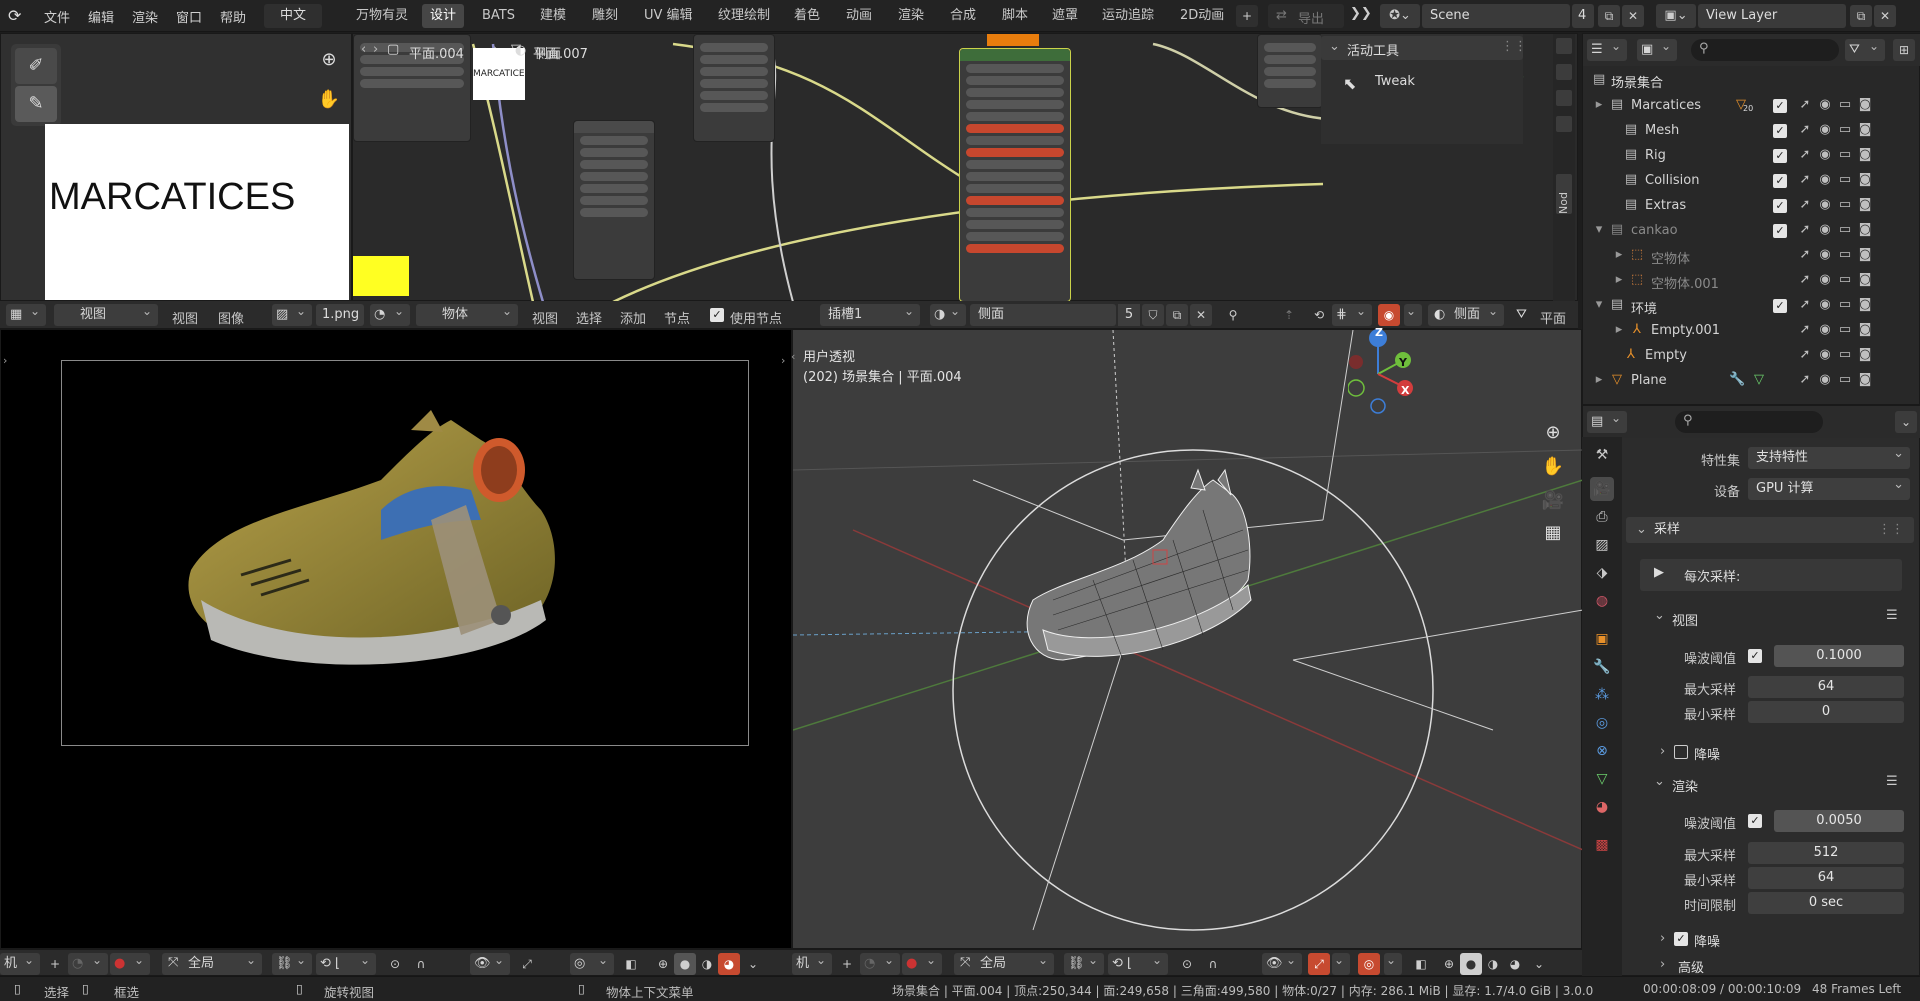 The width and height of the screenshot is (1920, 1001). I want to click on r-max-field: 512, so click(1826, 853).